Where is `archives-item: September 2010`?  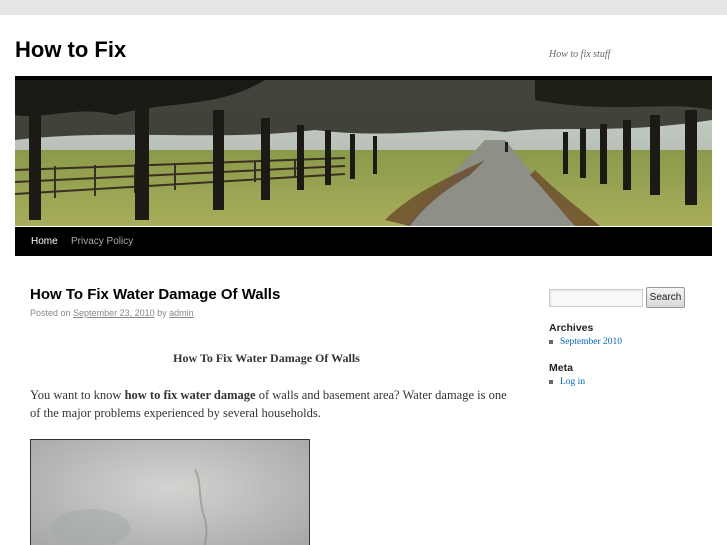
archives-item: September 2010 is located at coordinates (585, 342).